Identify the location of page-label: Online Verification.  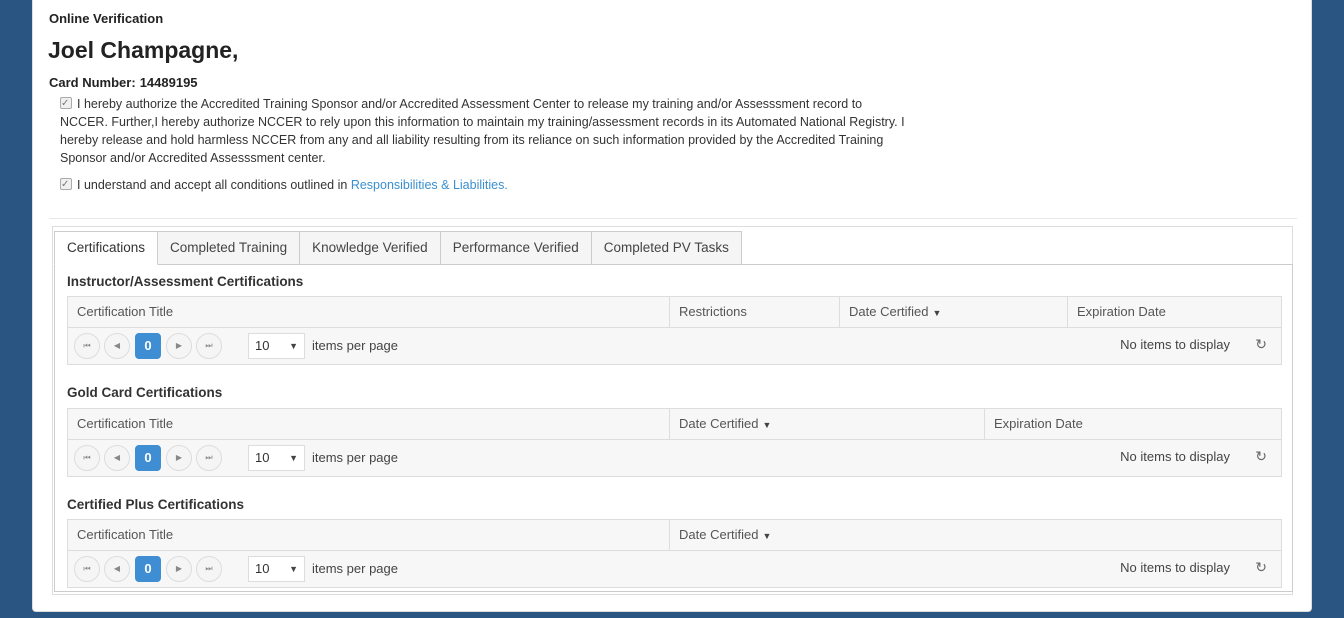
(106, 18).